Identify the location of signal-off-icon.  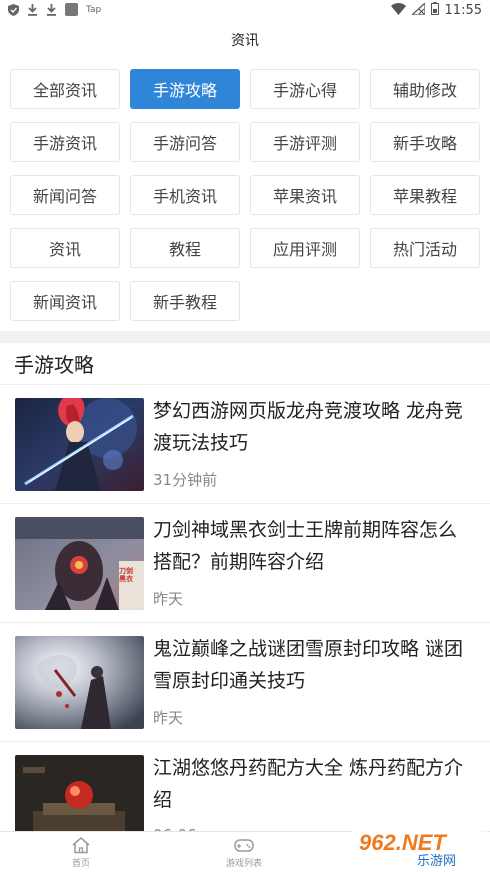
(417, 10).